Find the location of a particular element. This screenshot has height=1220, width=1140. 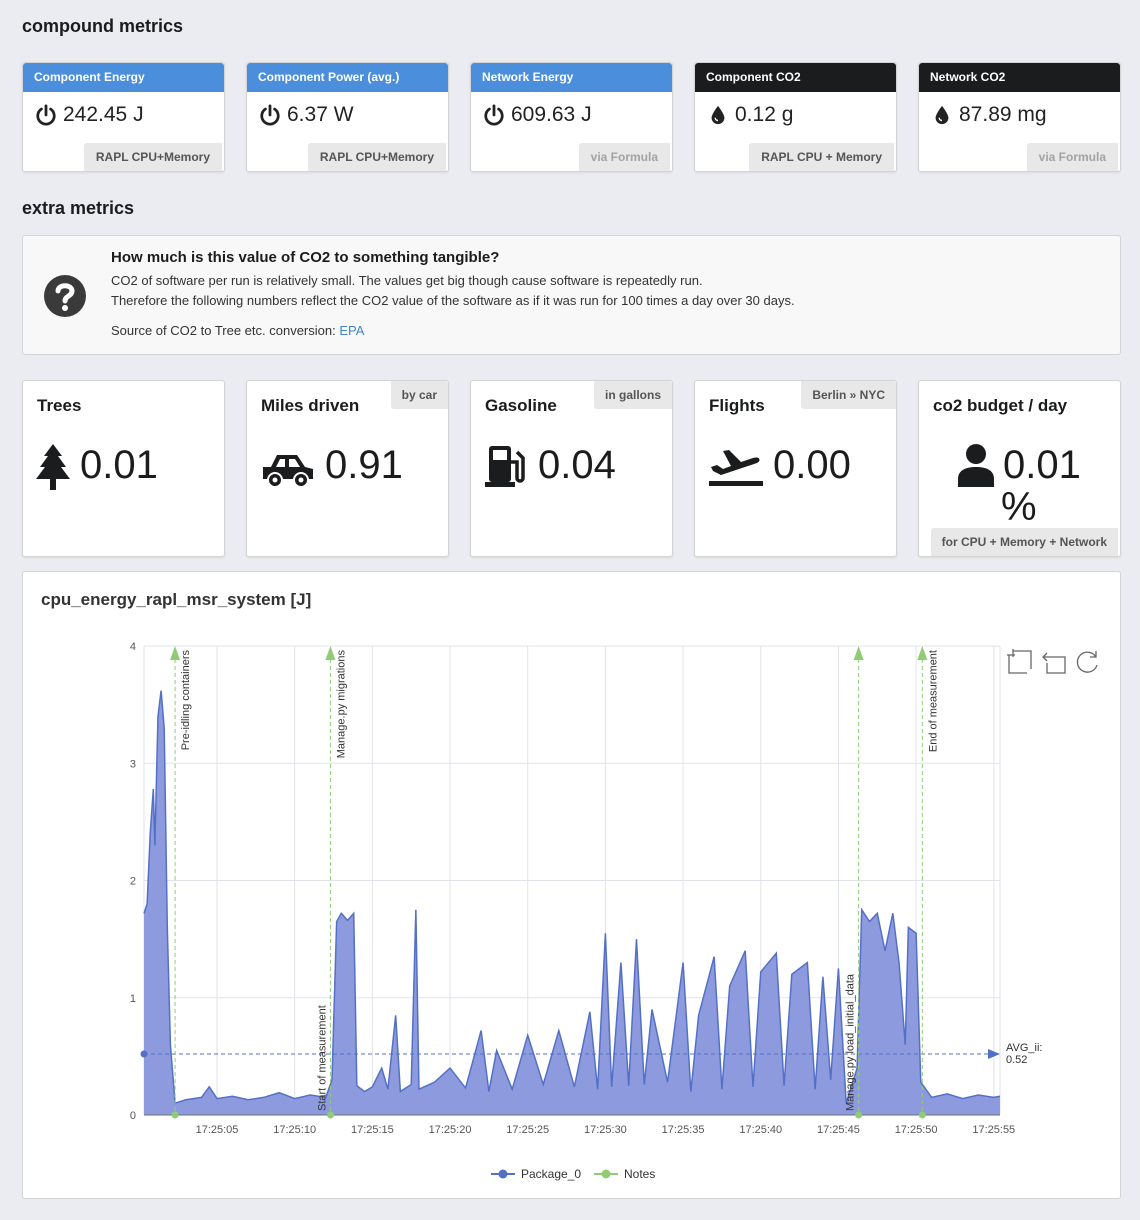

car-icon is located at coordinates (288, 471).